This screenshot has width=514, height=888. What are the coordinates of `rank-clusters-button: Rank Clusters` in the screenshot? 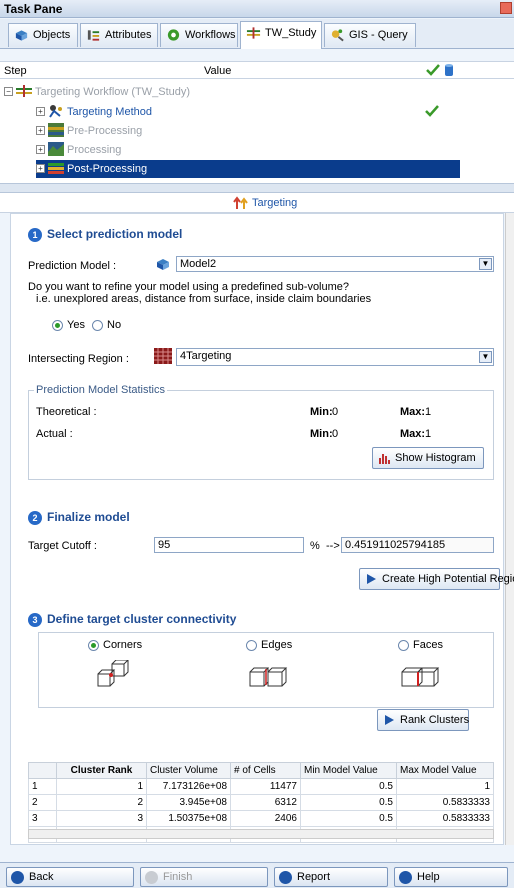 It's located at (423, 720).